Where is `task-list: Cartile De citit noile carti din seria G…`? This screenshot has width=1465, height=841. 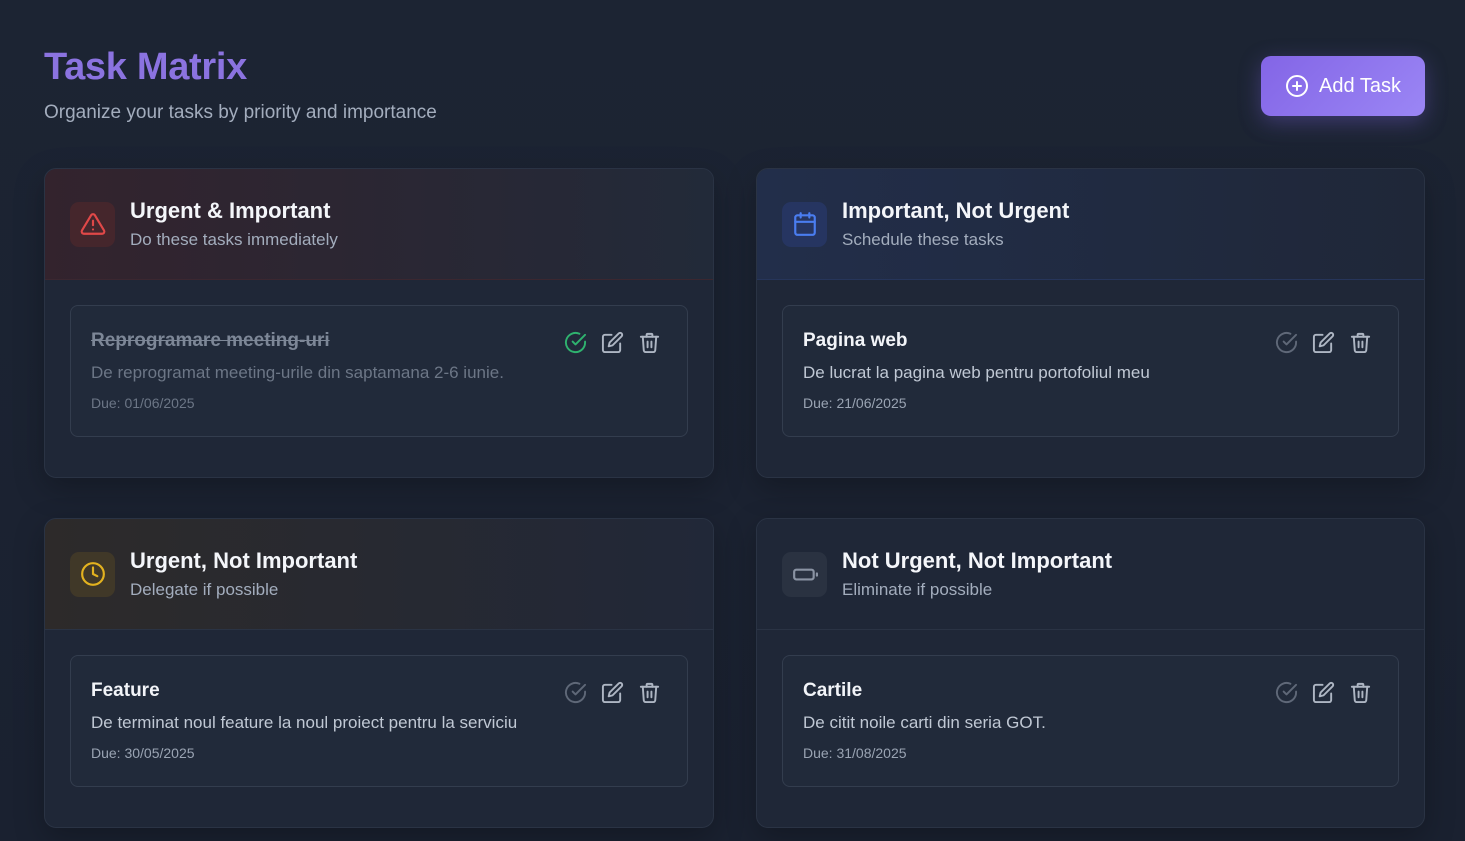
task-list: Cartile De citit noile carti din seria G… is located at coordinates (1090, 708).